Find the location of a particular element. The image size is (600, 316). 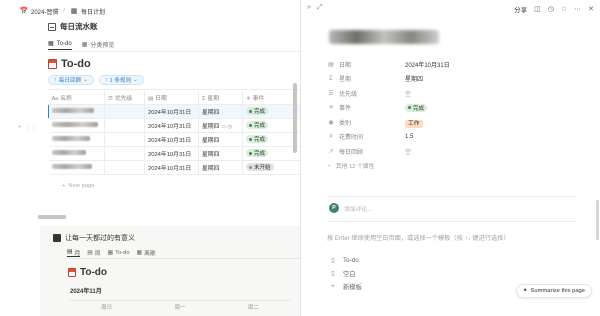

more-properties-toggle: ⌄ 其他 12 个属性 is located at coordinates (452, 165).